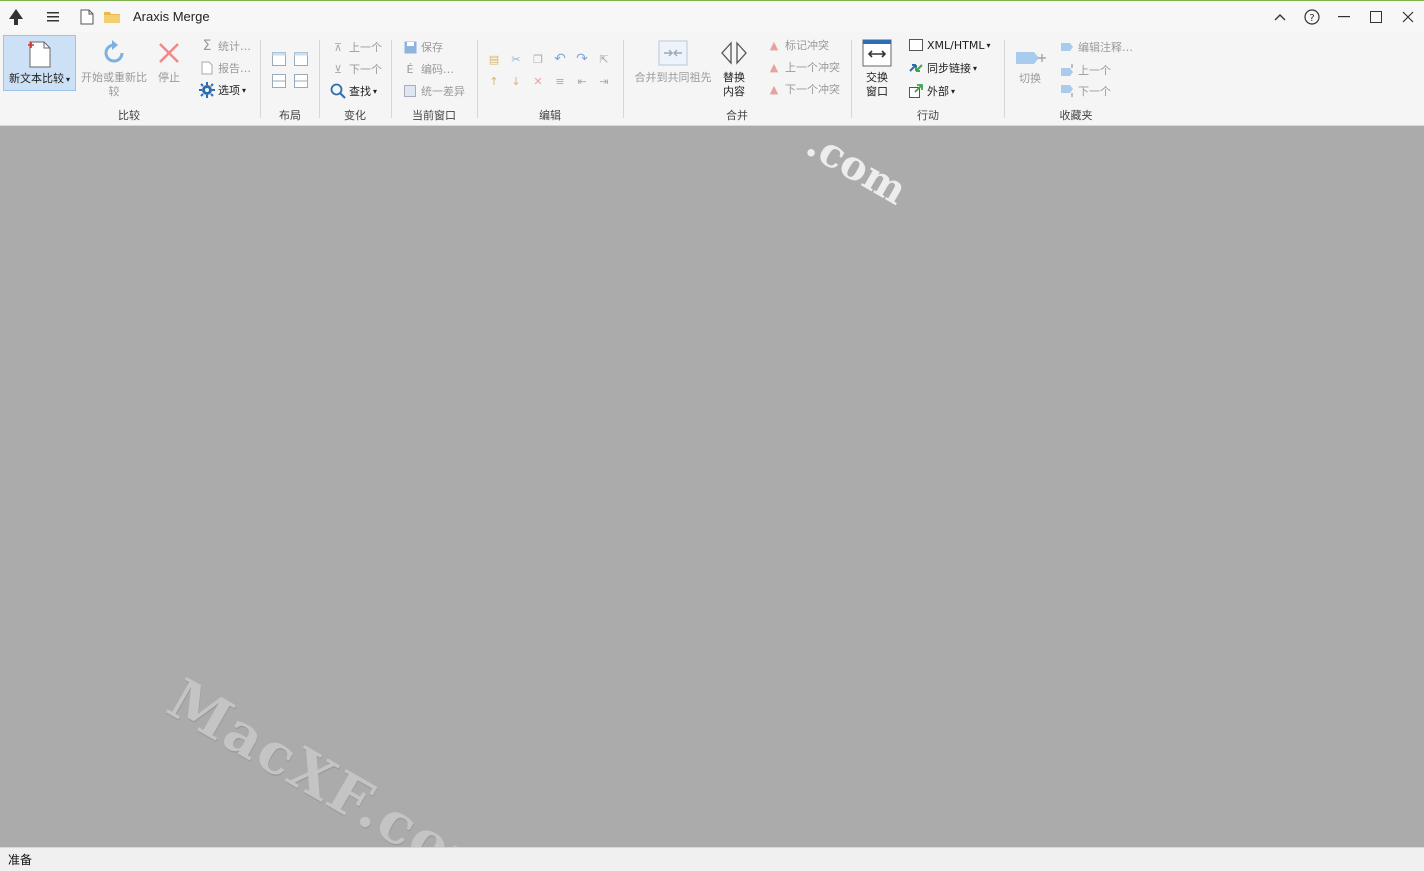 The width and height of the screenshot is (1424, 871). I want to click on stop-button: 停止, so click(169, 60).